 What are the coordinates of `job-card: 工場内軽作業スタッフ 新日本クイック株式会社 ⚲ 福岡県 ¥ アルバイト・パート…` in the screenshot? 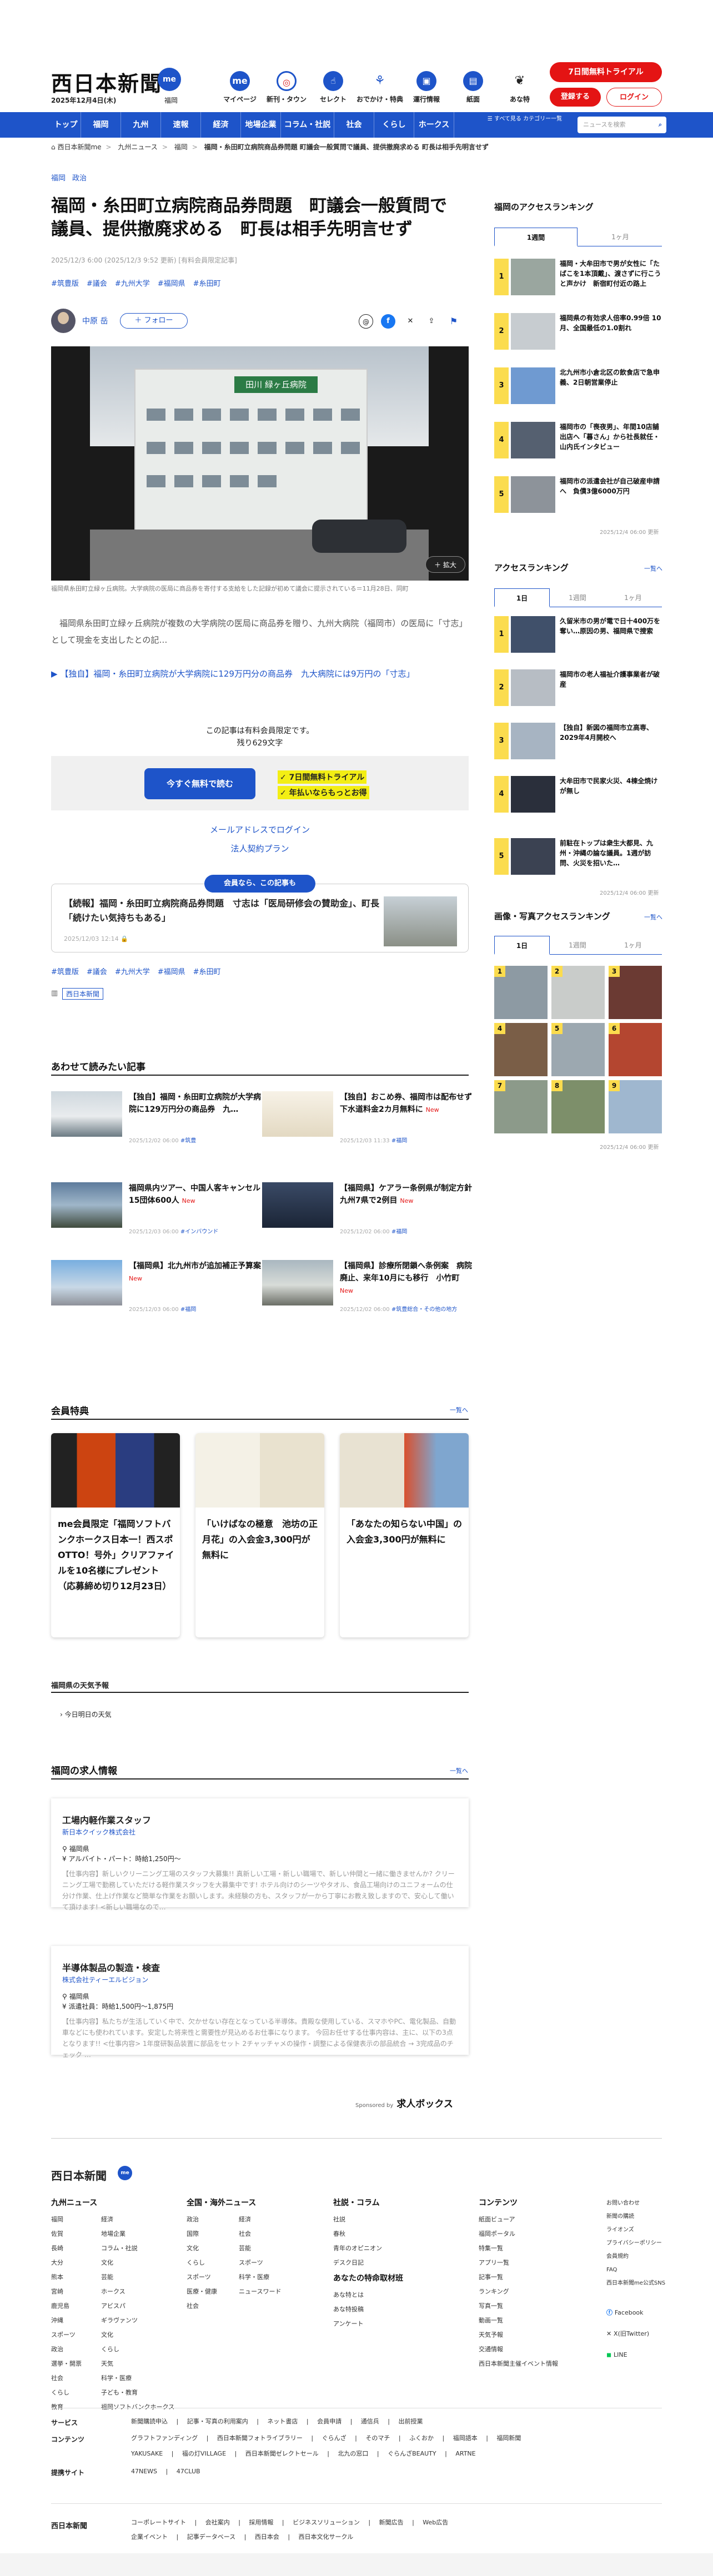 It's located at (260, 1854).